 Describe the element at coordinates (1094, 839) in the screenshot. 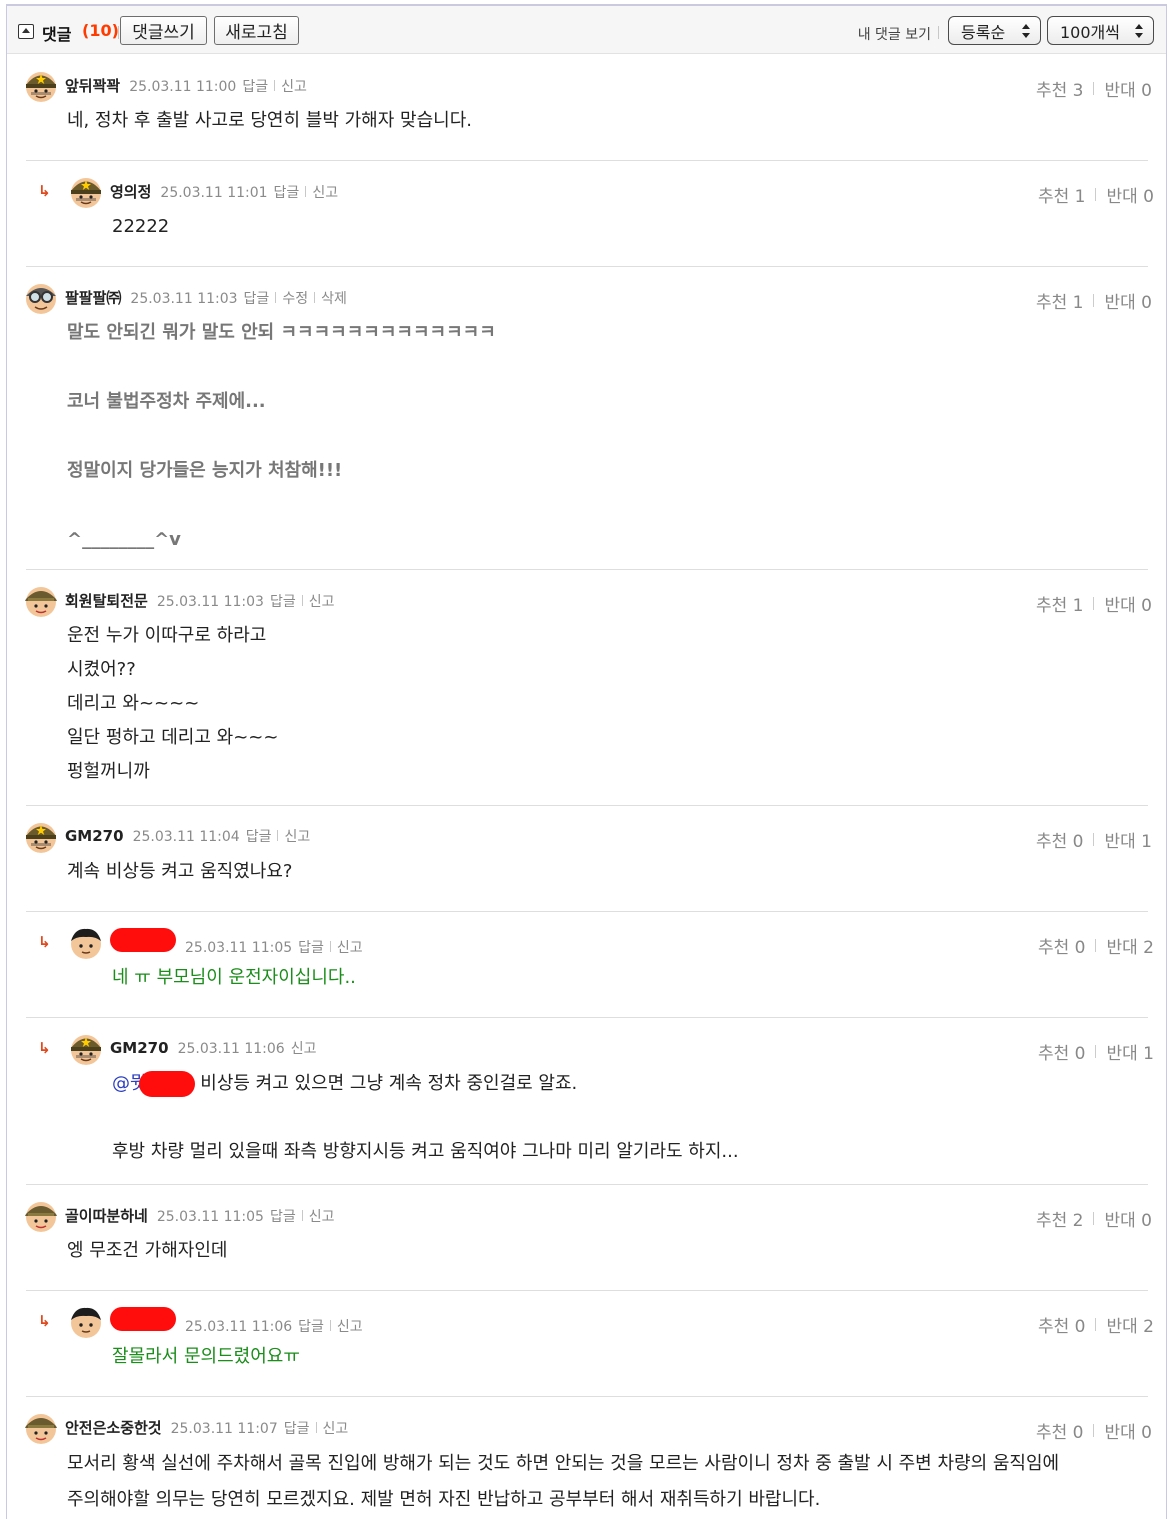

I see `vote-area: 추천 0 반대 1` at that location.